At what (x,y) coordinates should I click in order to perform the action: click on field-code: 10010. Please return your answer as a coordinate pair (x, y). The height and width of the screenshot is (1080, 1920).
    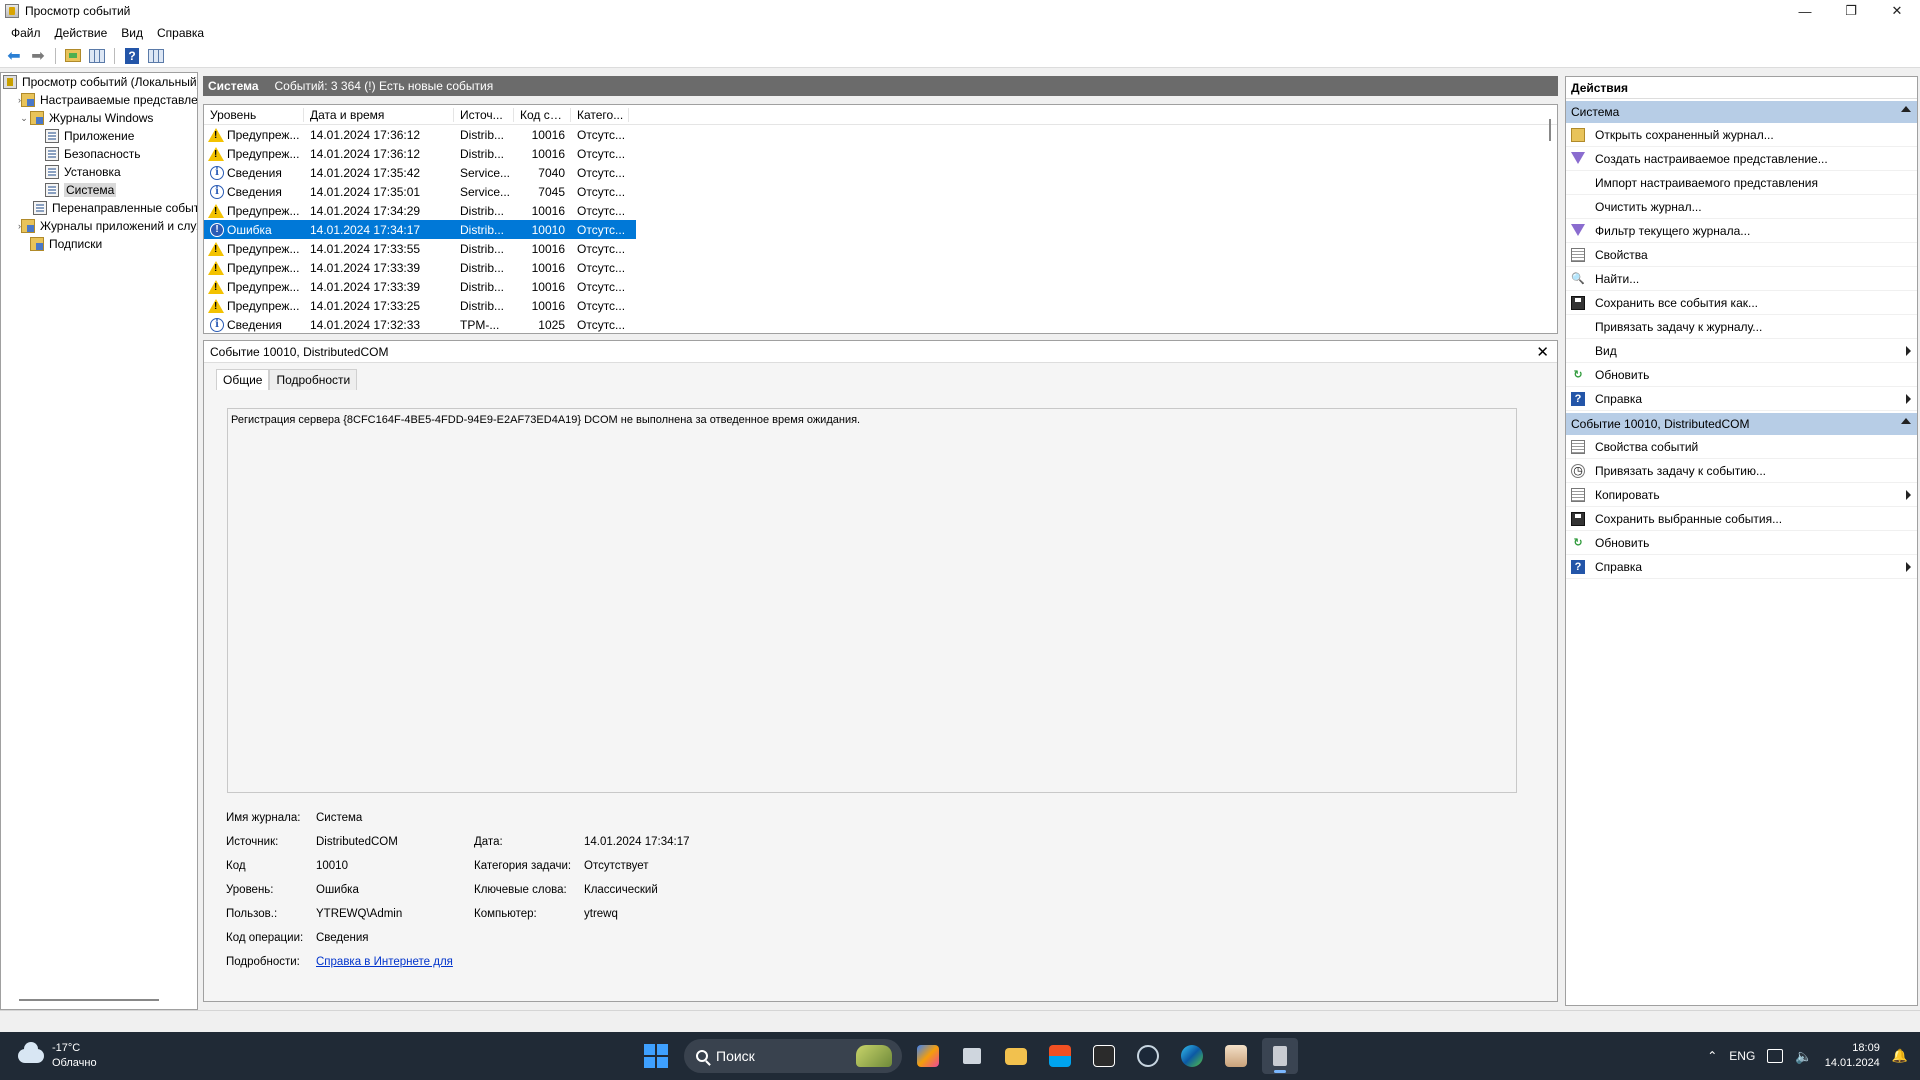
    Looking at the image, I should click on (395, 866).